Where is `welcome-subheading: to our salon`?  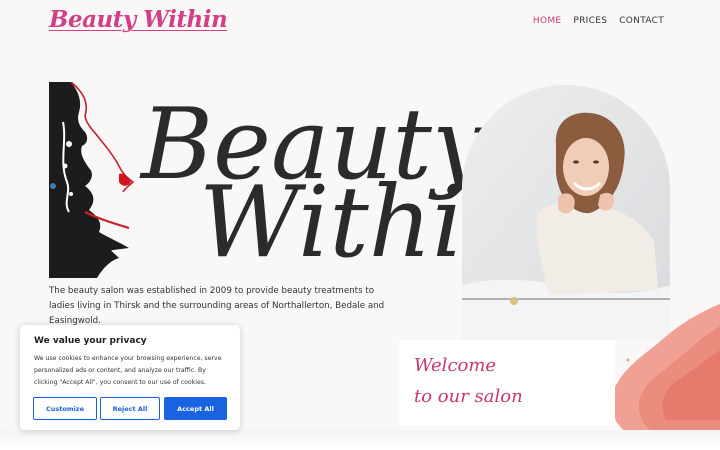 welcome-subheading: to our salon is located at coordinates (468, 396).